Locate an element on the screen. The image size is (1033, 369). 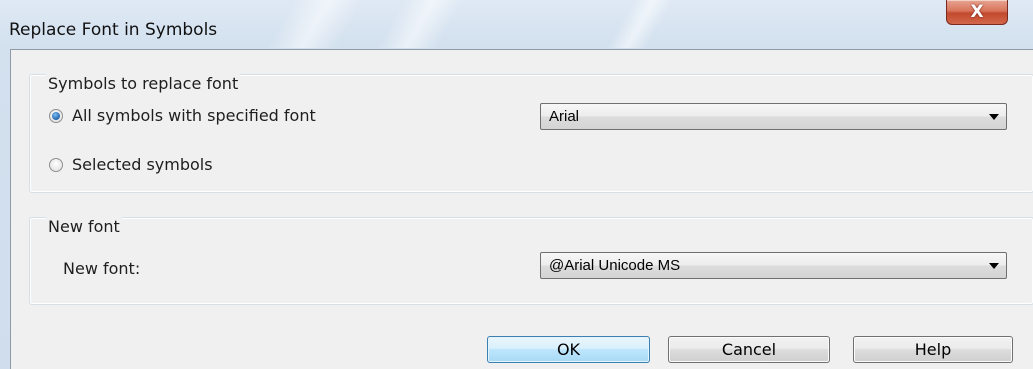
new-font-value: @Arial Unicode MS is located at coordinates (615, 265).